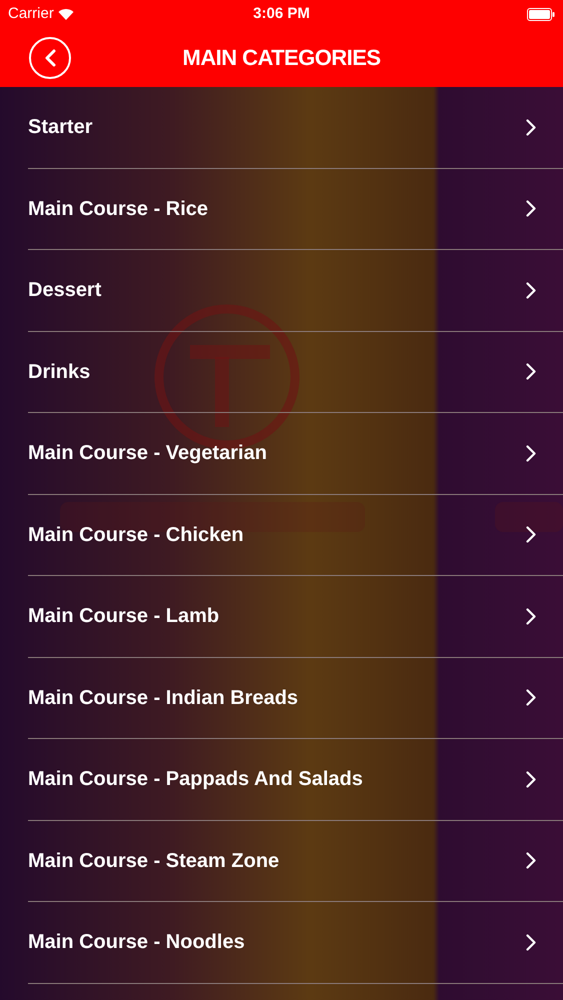 The width and height of the screenshot is (563, 1000). What do you see at coordinates (541, 14) in the screenshot?
I see `battery-icon` at bounding box center [541, 14].